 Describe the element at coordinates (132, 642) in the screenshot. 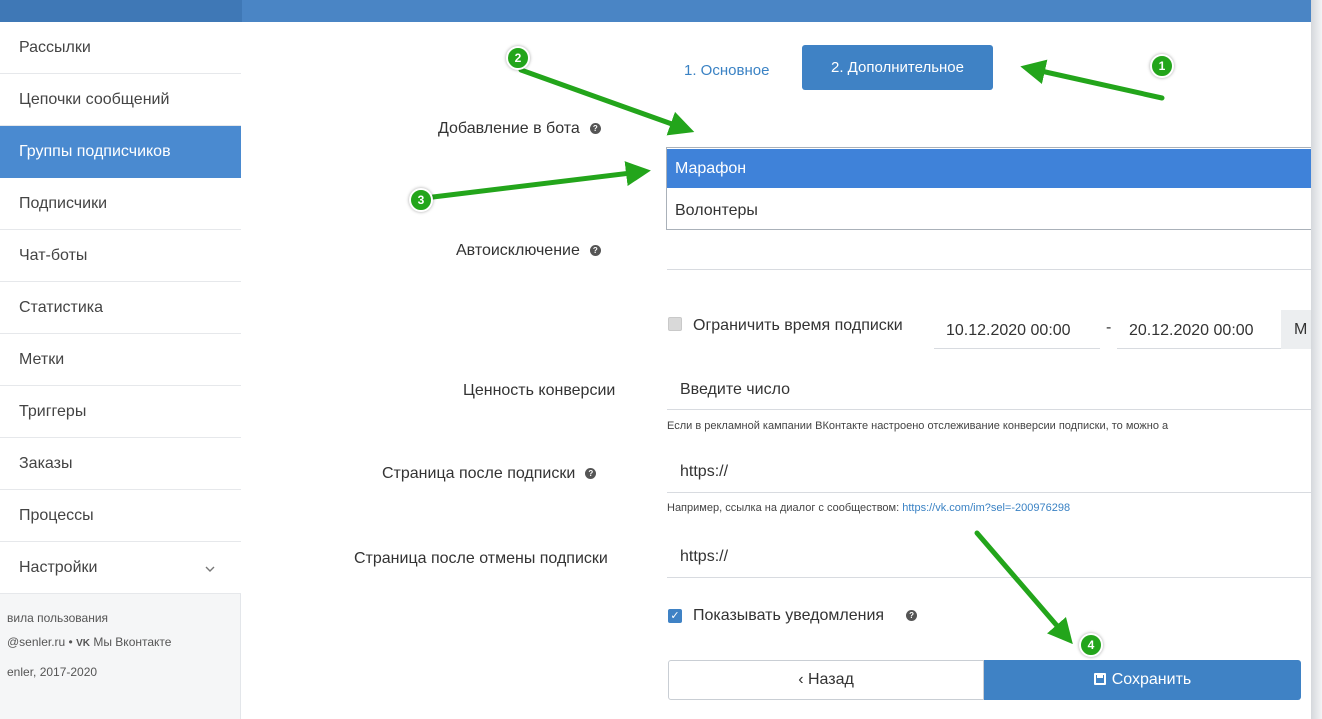

I see `vk-link: Мы Вконтакте` at that location.